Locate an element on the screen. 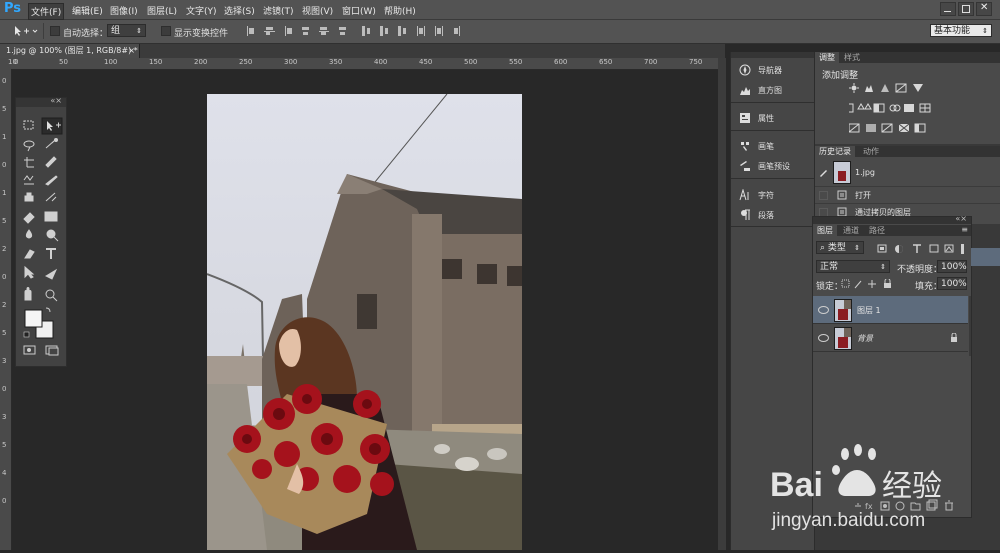 The image size is (1000, 553). tab-channels: 通道 is located at coordinates (851, 230).